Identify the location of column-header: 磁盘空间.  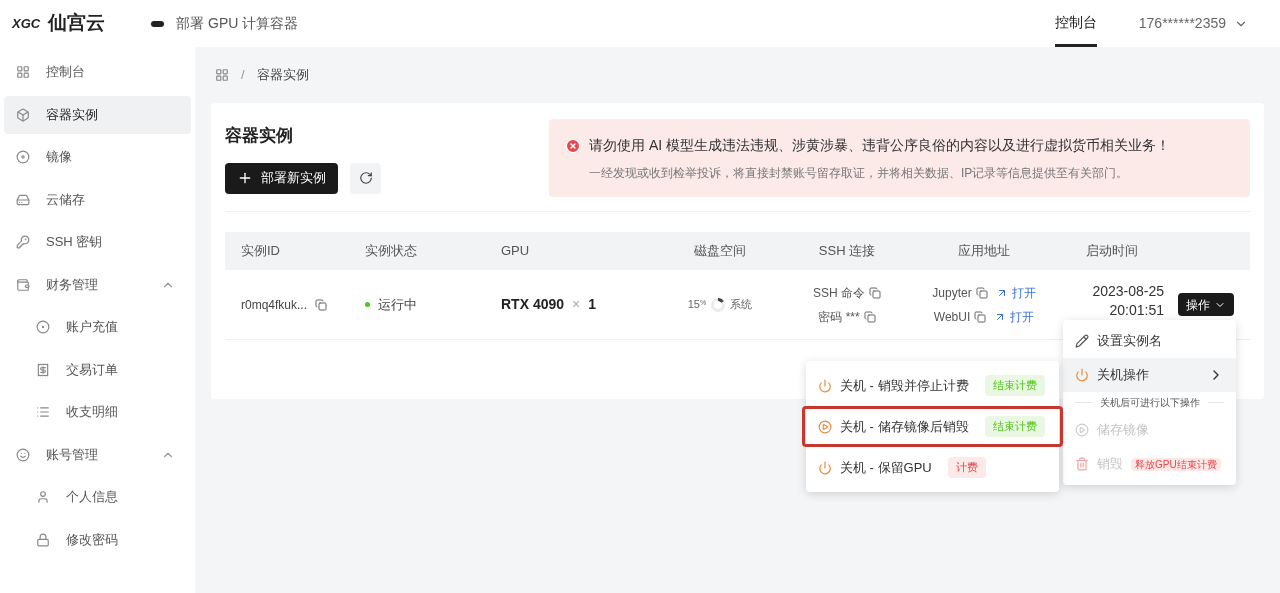
(720, 251).